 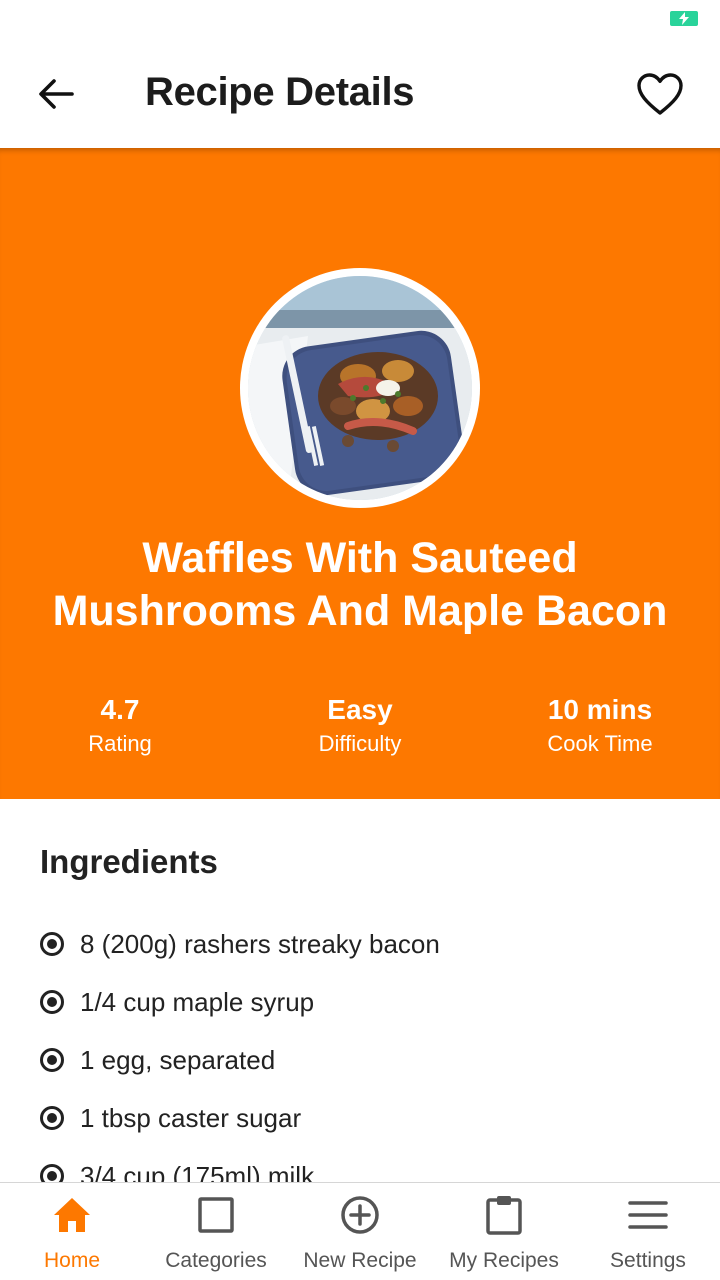 I want to click on nav-item-settings: Settings, so click(x=648, y=1231).